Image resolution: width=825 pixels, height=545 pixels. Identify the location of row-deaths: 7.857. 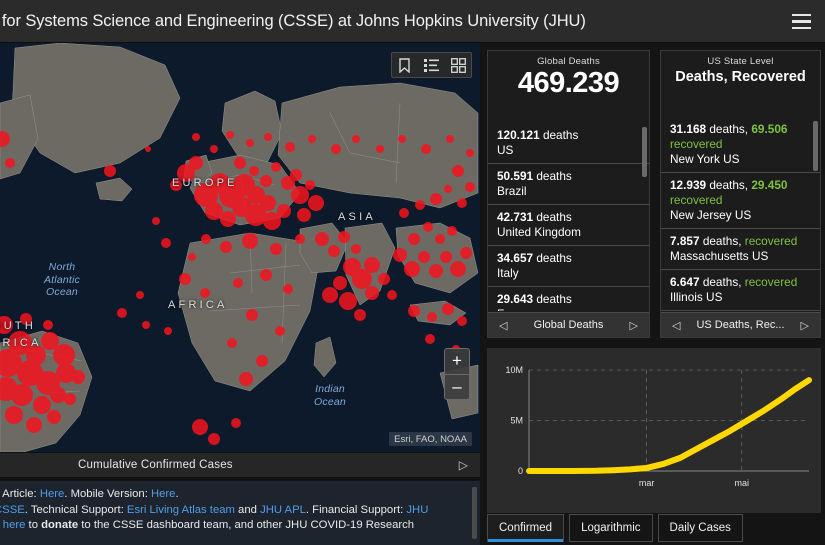
(685, 241).